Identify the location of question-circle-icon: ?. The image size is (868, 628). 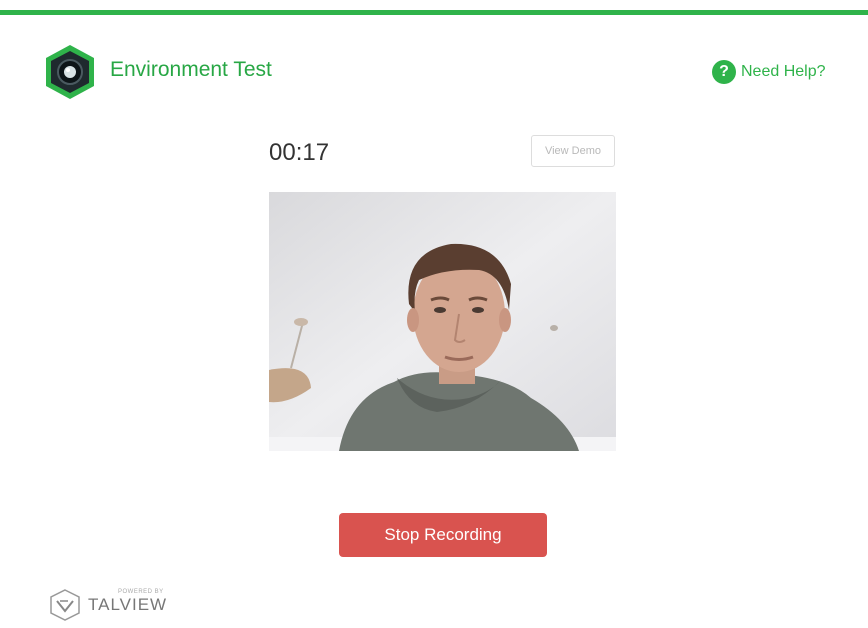
(724, 72).